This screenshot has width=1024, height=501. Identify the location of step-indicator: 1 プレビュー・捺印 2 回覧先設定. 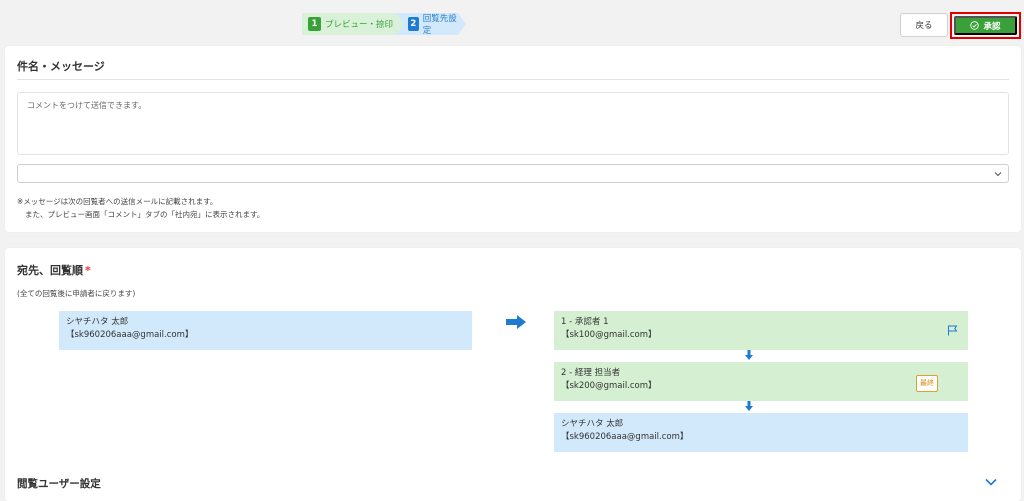
(384, 24).